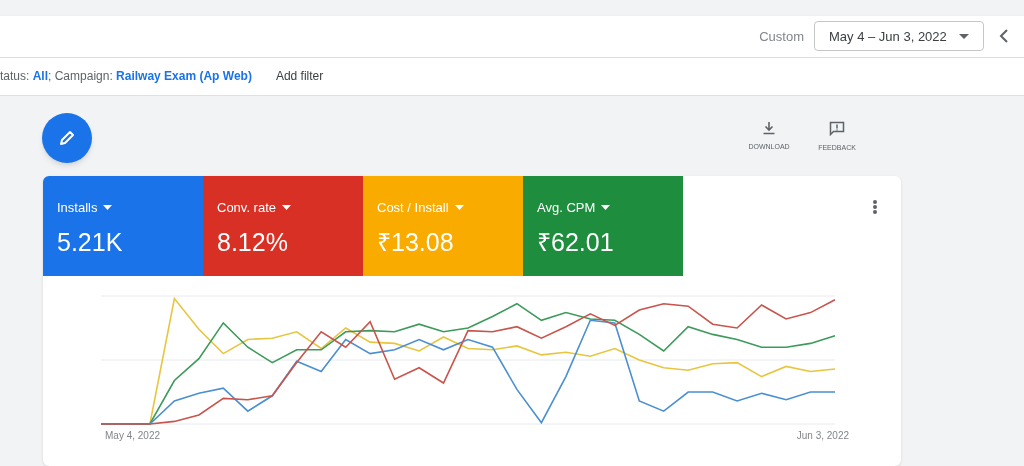 Image resolution: width=1024 pixels, height=466 pixels. Describe the element at coordinates (566, 208) in the screenshot. I see `metric-label: Avg. CPM` at that location.